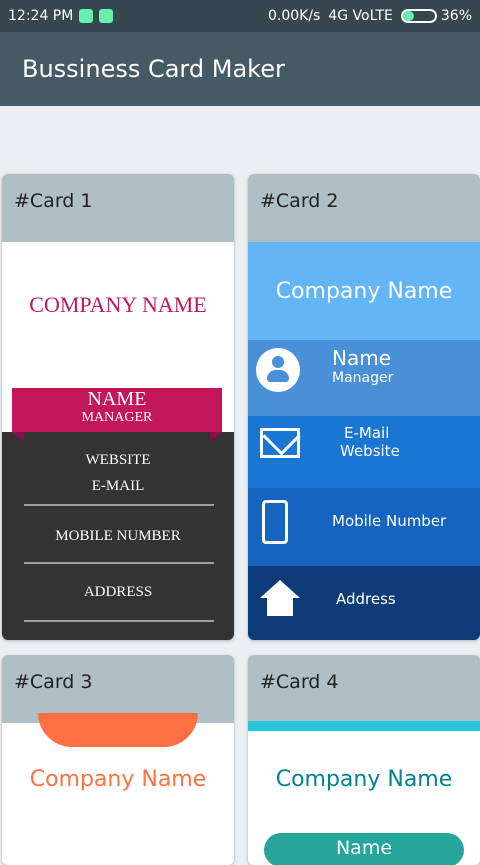 This screenshot has height=865, width=480. What do you see at coordinates (118, 536) in the screenshot?
I see `card-mobile: MOBILE NUMBER` at bounding box center [118, 536].